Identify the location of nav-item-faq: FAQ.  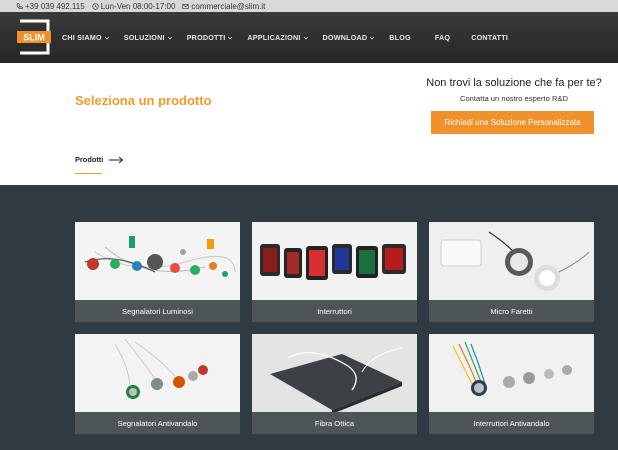
(442, 37).